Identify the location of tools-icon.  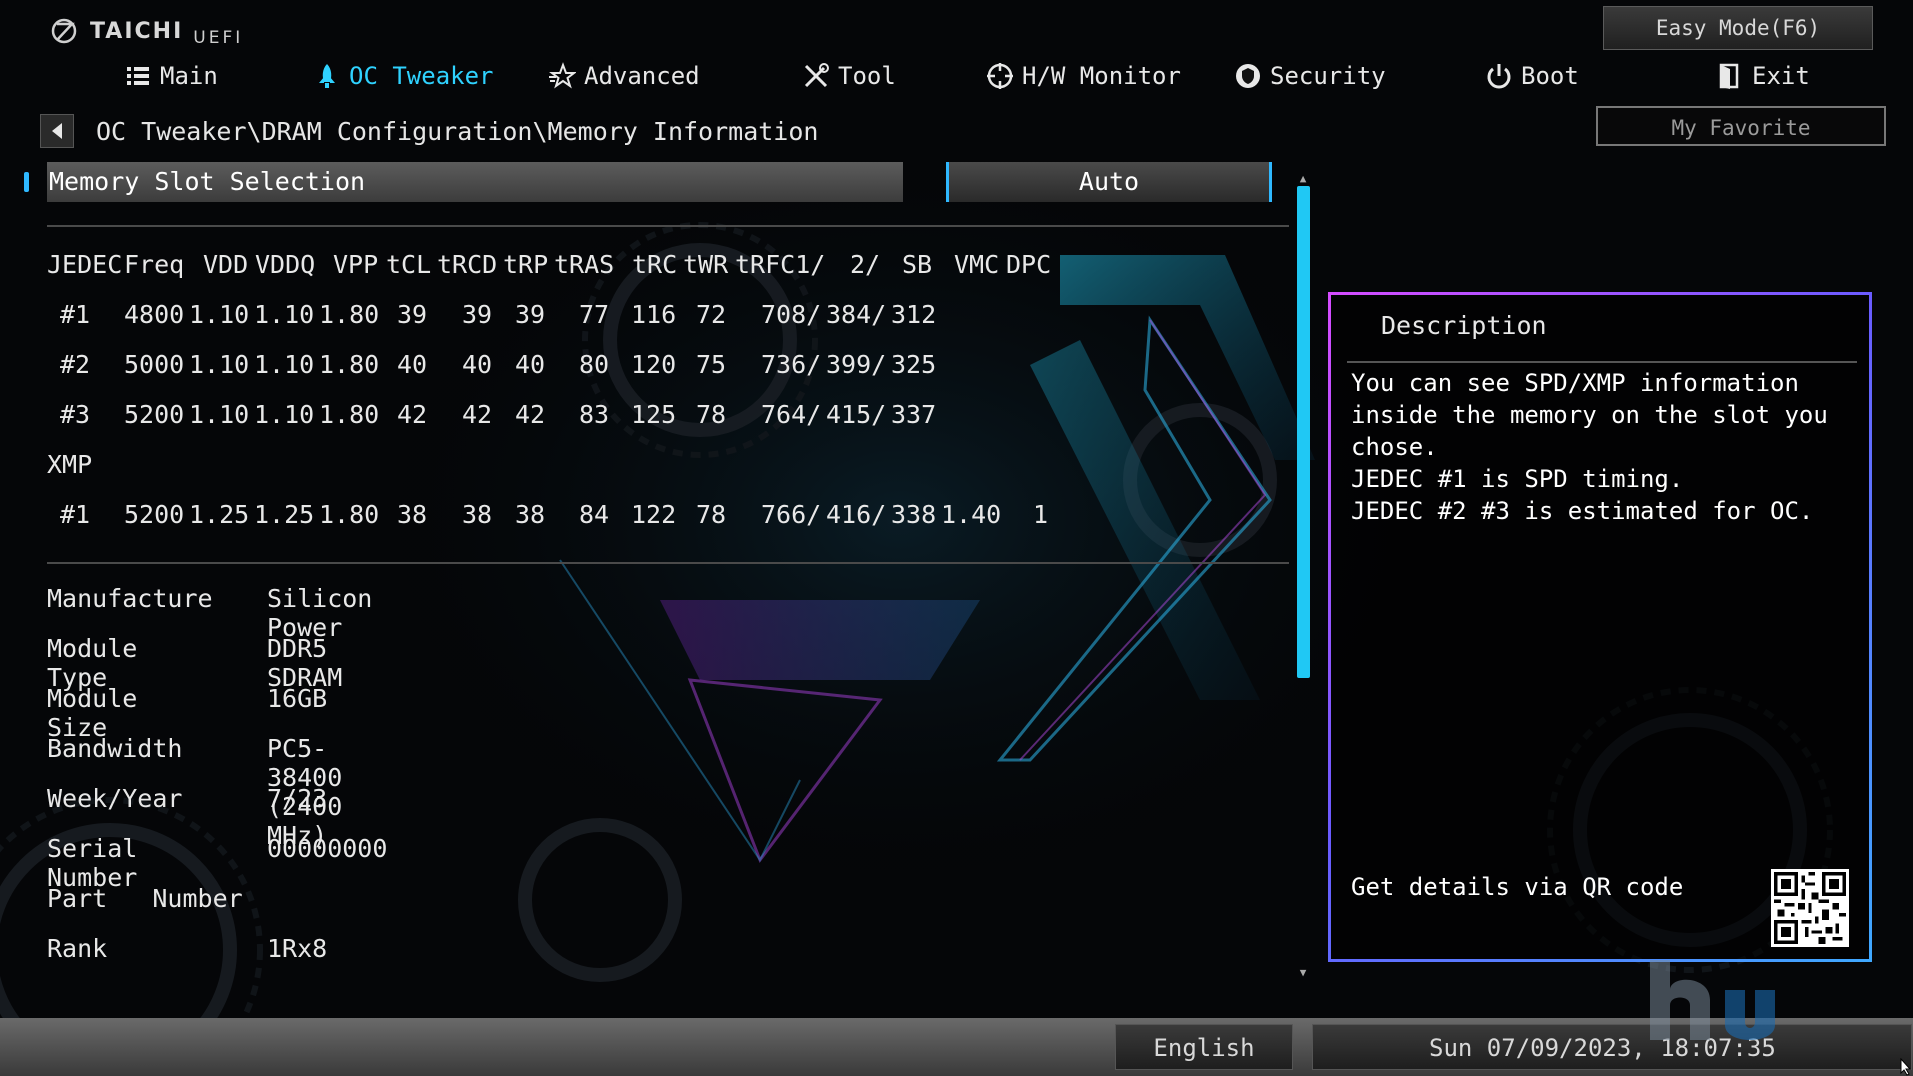
(816, 75).